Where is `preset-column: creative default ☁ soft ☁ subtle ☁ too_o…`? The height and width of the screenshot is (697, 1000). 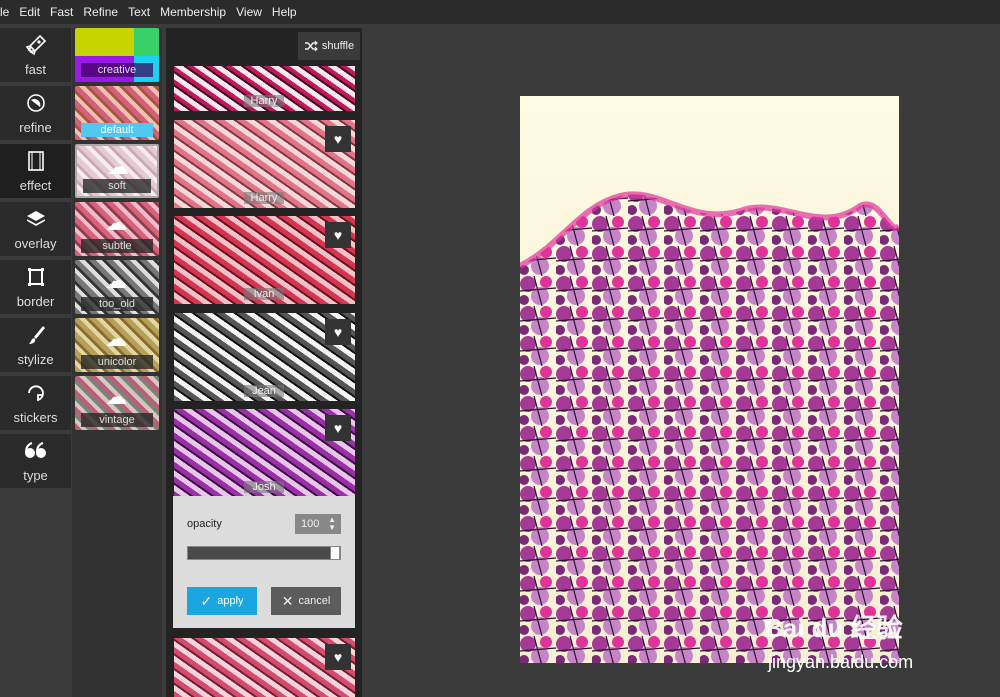 preset-column: creative default ☁ soft ☁ subtle ☁ too_o… is located at coordinates (117, 362).